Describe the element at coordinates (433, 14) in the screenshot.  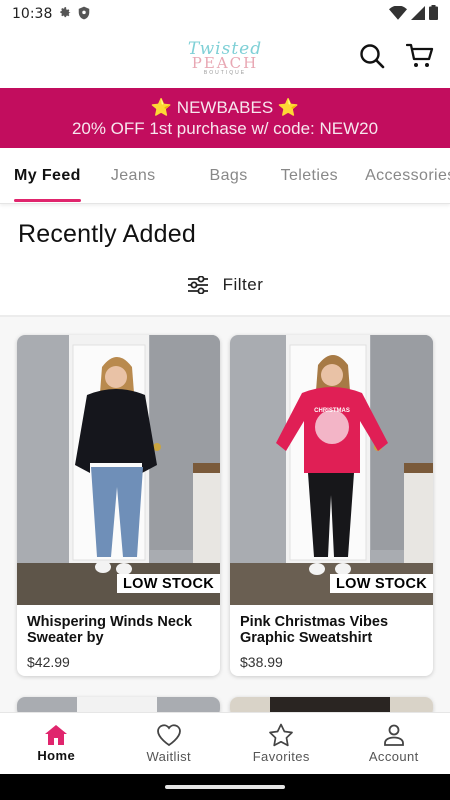
I see `battery-icon` at that location.